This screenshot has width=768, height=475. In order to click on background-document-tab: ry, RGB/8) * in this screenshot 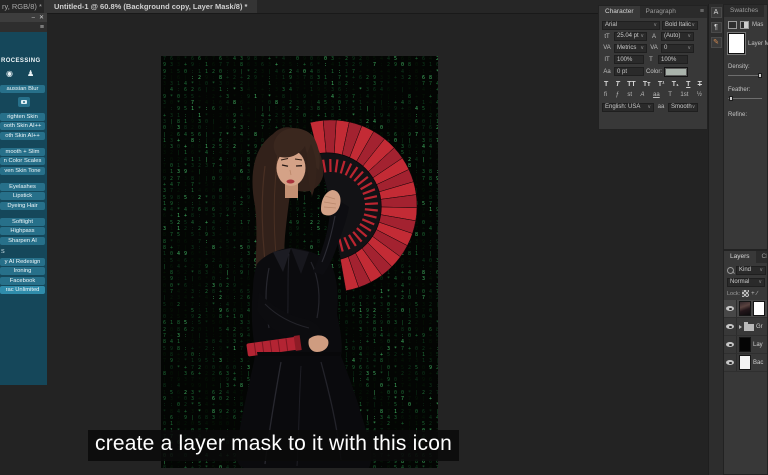, I will do `click(22, 6)`.